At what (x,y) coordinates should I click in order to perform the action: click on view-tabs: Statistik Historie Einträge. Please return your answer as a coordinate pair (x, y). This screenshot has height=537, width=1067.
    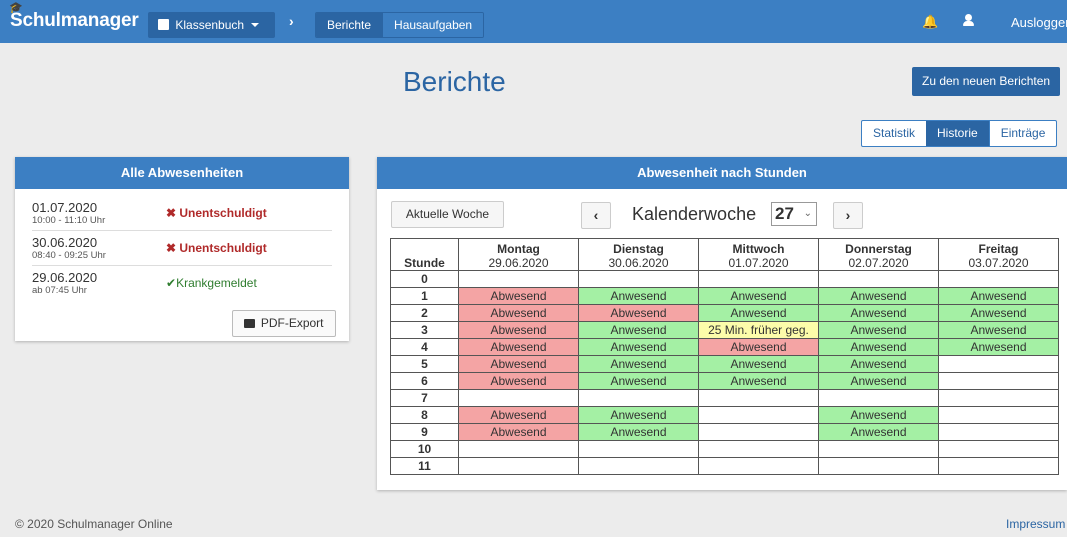
    Looking at the image, I should click on (959, 133).